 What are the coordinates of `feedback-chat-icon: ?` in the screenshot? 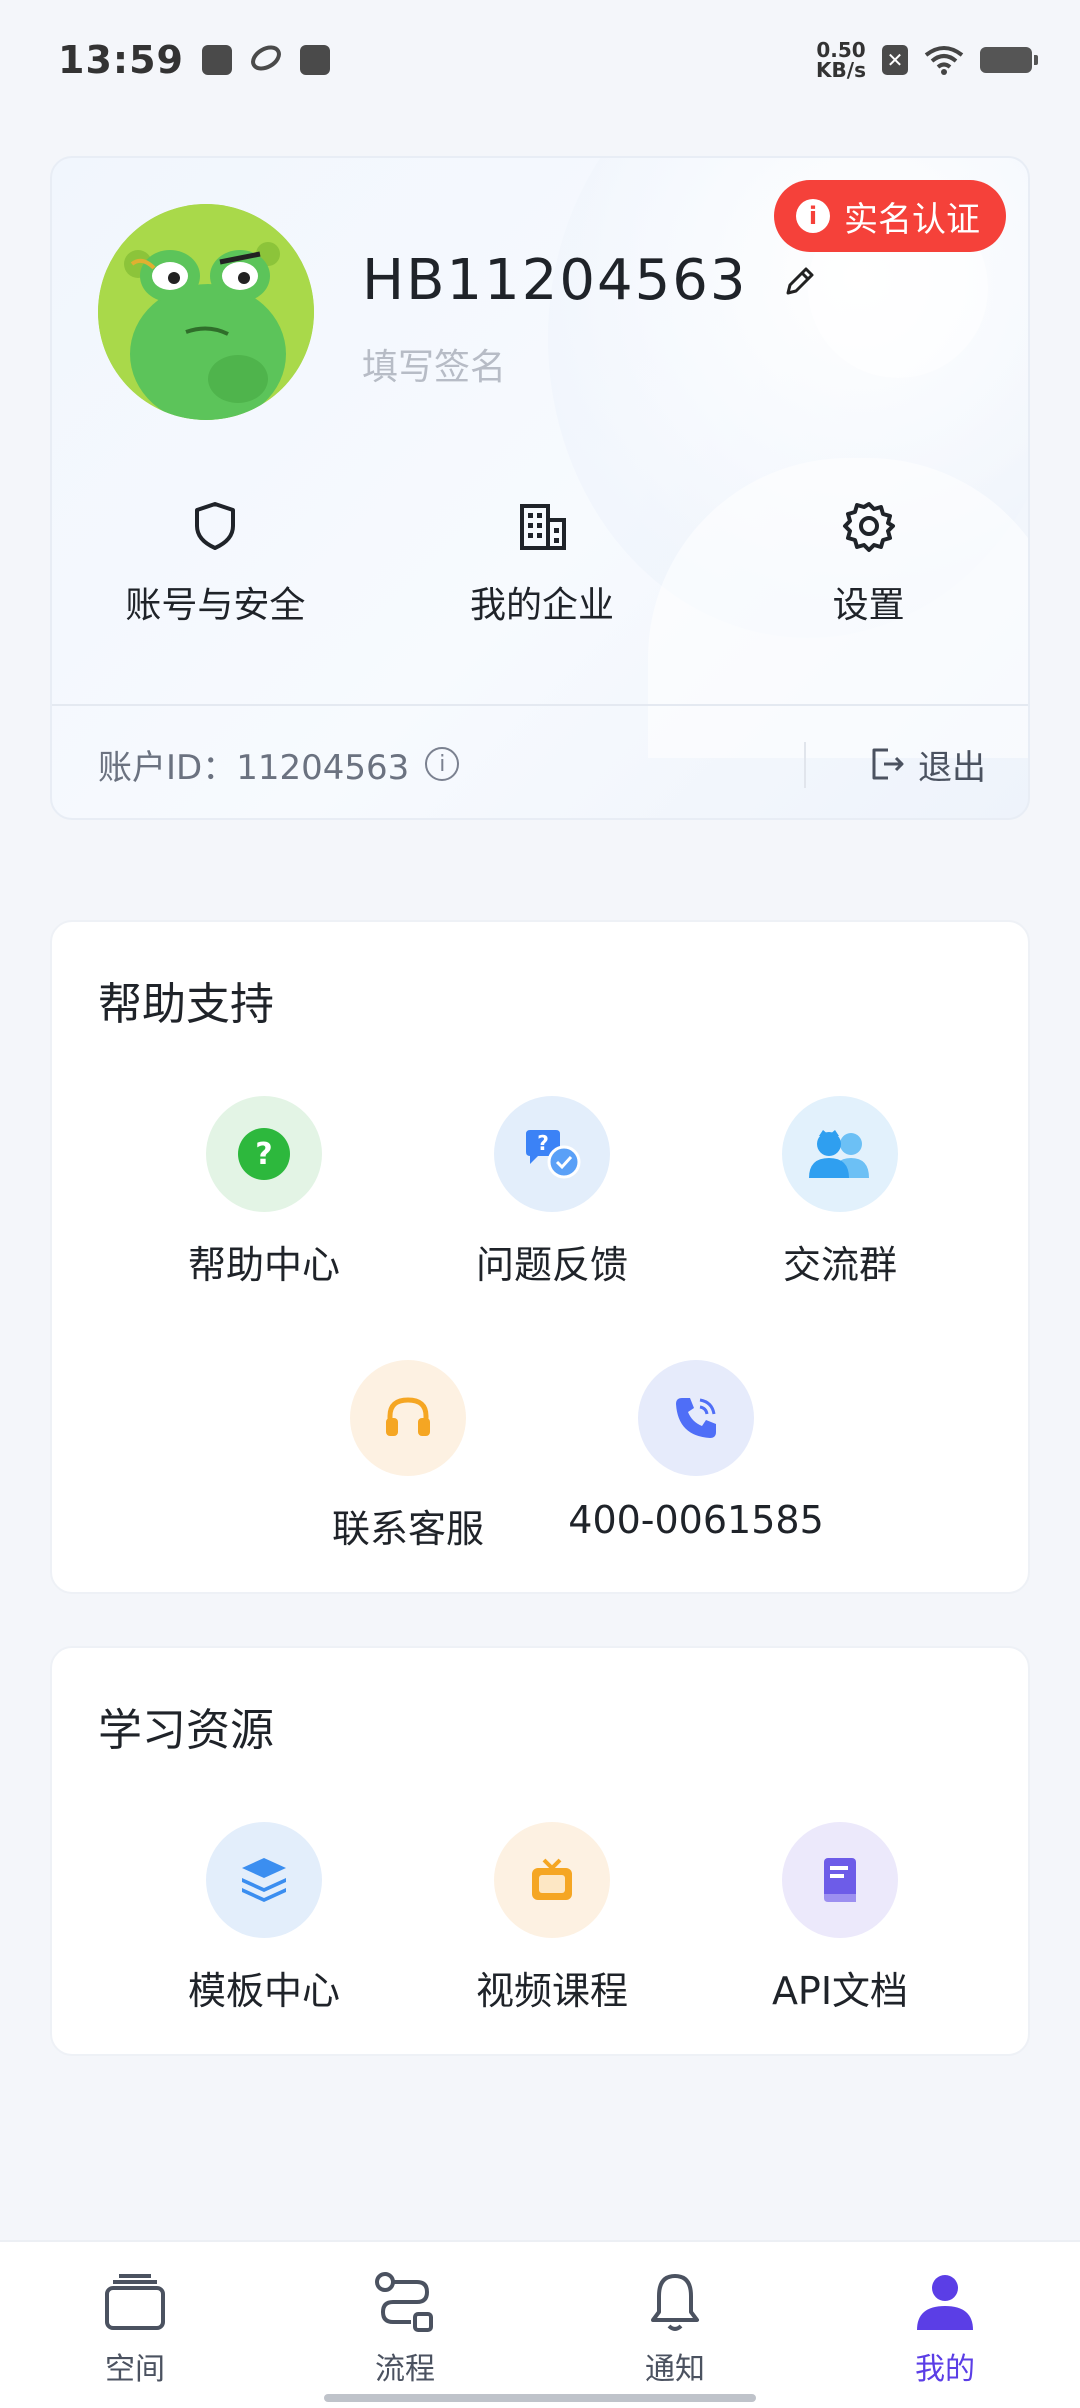 It's located at (553, 1154).